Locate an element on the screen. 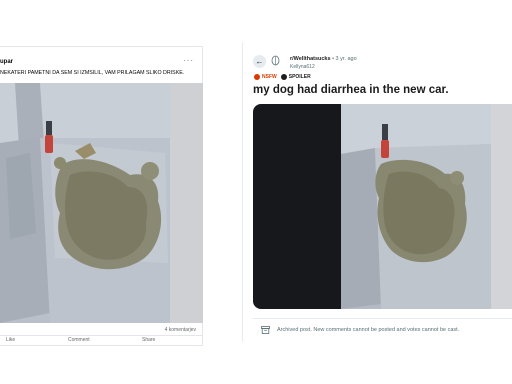 This screenshot has height=384, width=512. archive-box-icon is located at coordinates (265, 329).